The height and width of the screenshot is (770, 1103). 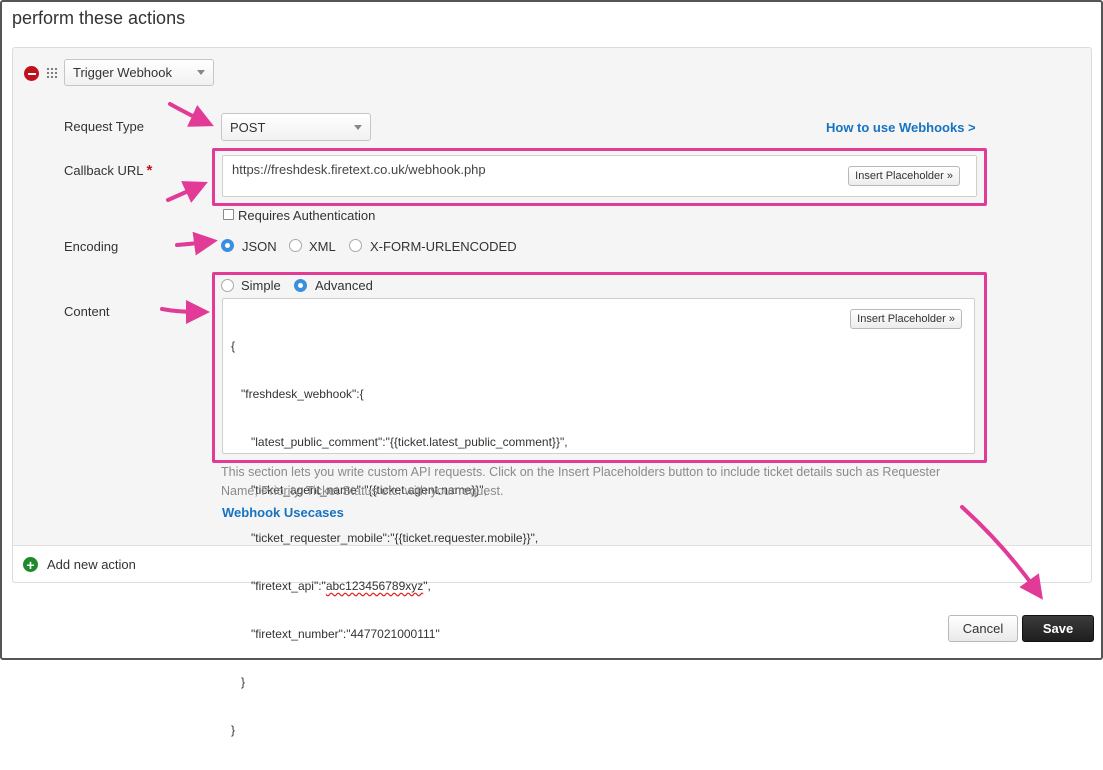 I want to click on arrow-encoding, so click(x=196, y=243).